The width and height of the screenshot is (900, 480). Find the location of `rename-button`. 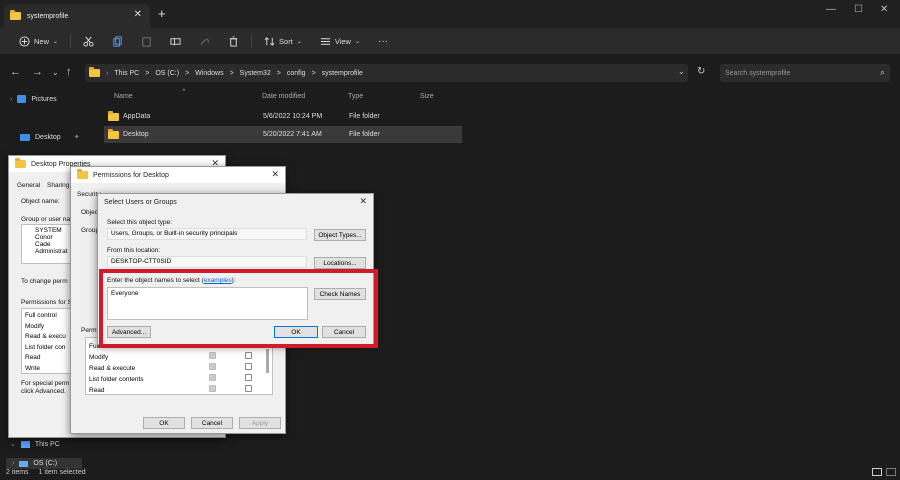

rename-button is located at coordinates (175, 41).